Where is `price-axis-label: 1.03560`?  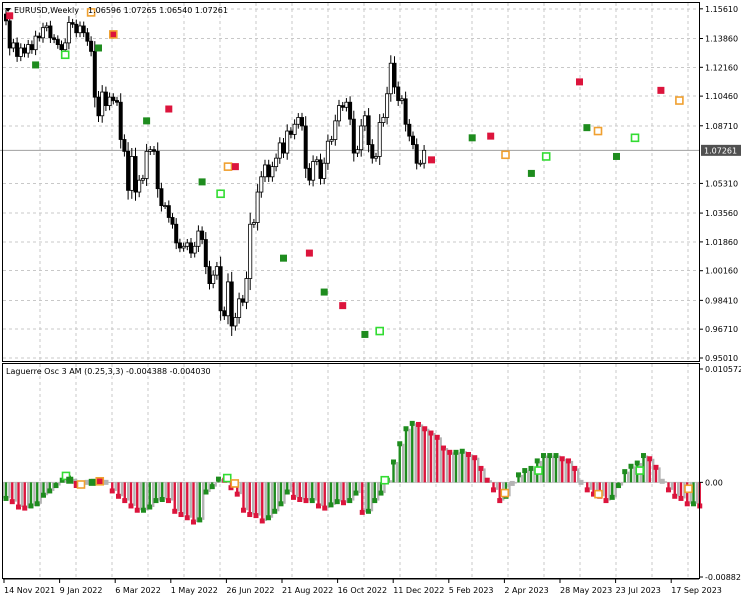 price-axis-label: 1.03560 is located at coordinates (721, 213).